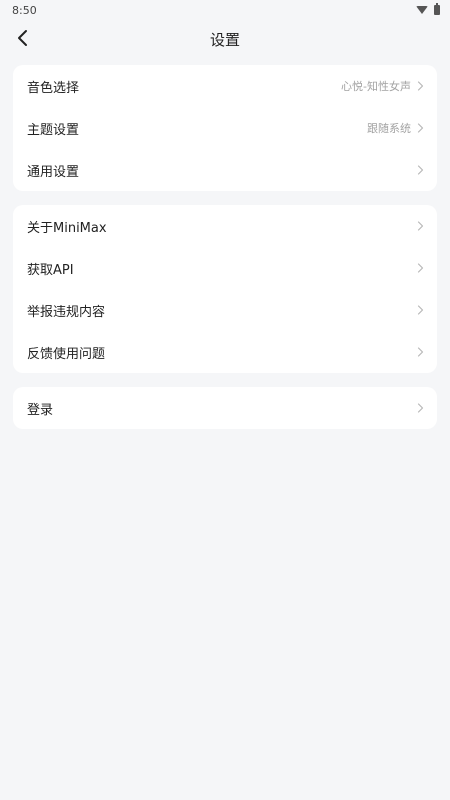  I want to click on back-button, so click(22, 38).